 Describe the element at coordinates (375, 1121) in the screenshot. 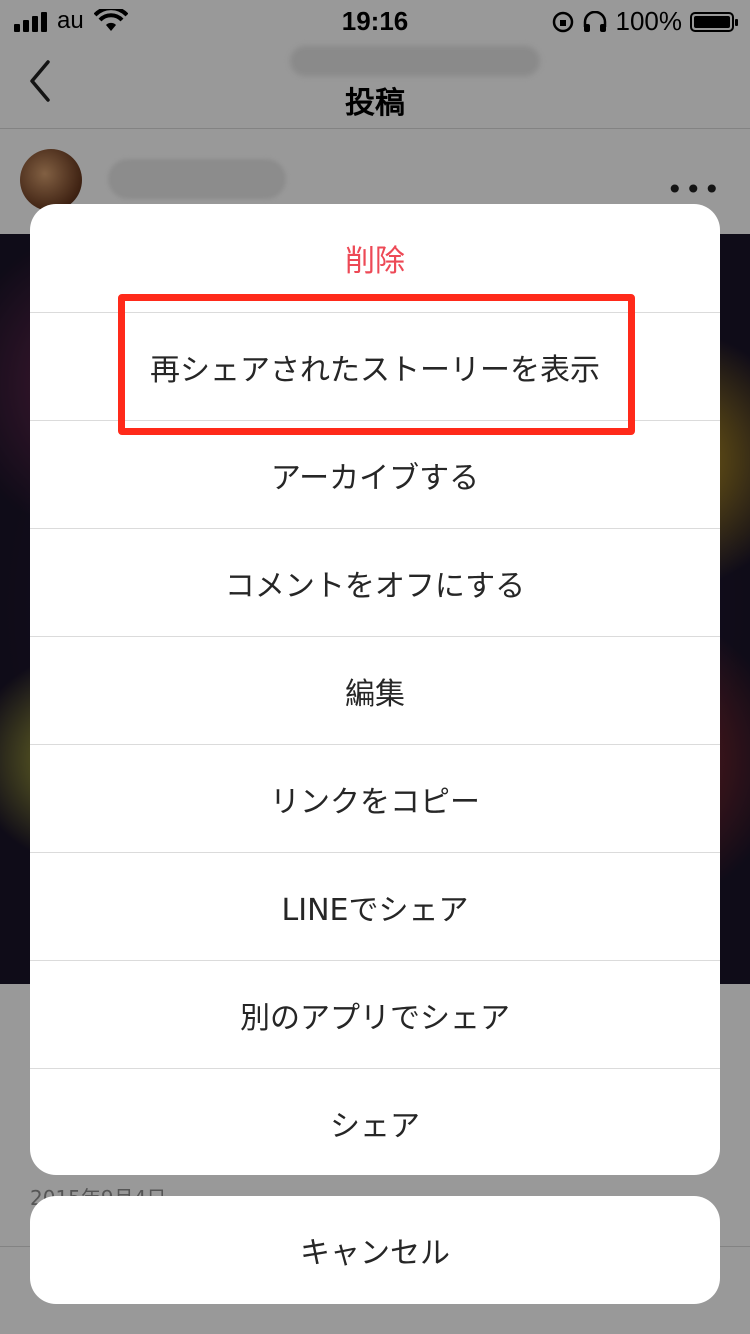

I see `share-button: シェア` at that location.